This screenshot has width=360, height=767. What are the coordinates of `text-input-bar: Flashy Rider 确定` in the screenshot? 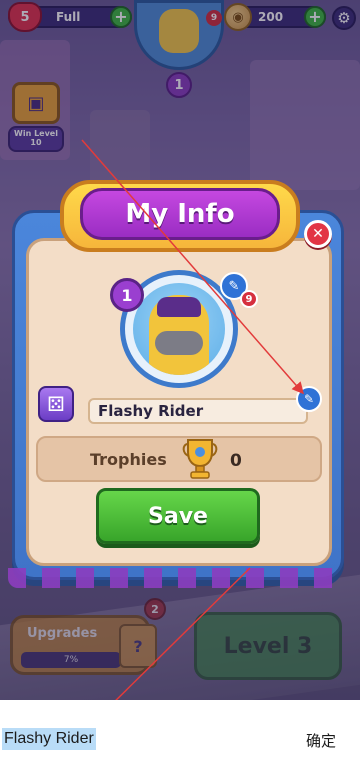 It's located at (180, 733).